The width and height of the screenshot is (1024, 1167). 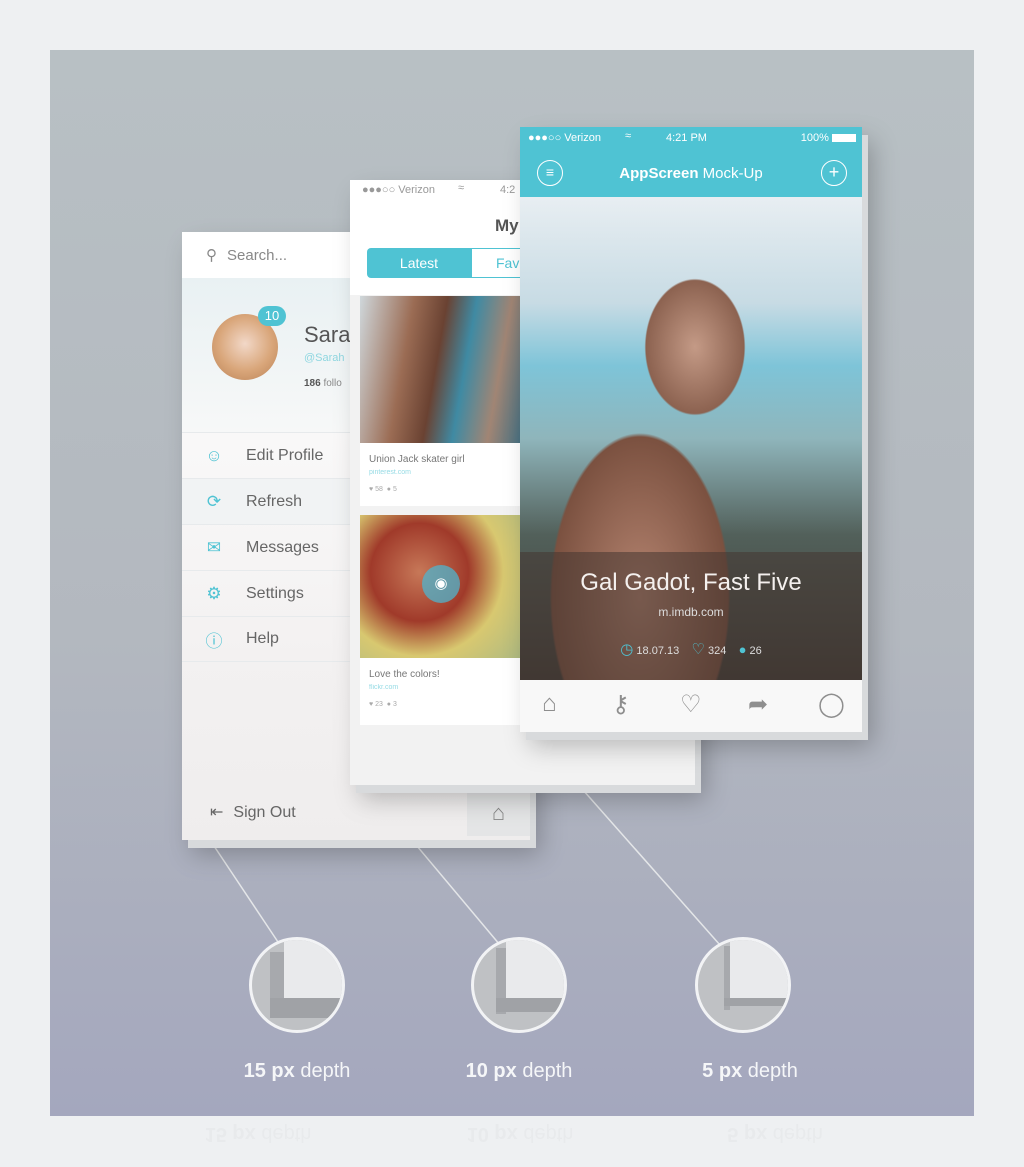 I want to click on post-stats: ♥ 23 ● 3, so click(x=383, y=704).